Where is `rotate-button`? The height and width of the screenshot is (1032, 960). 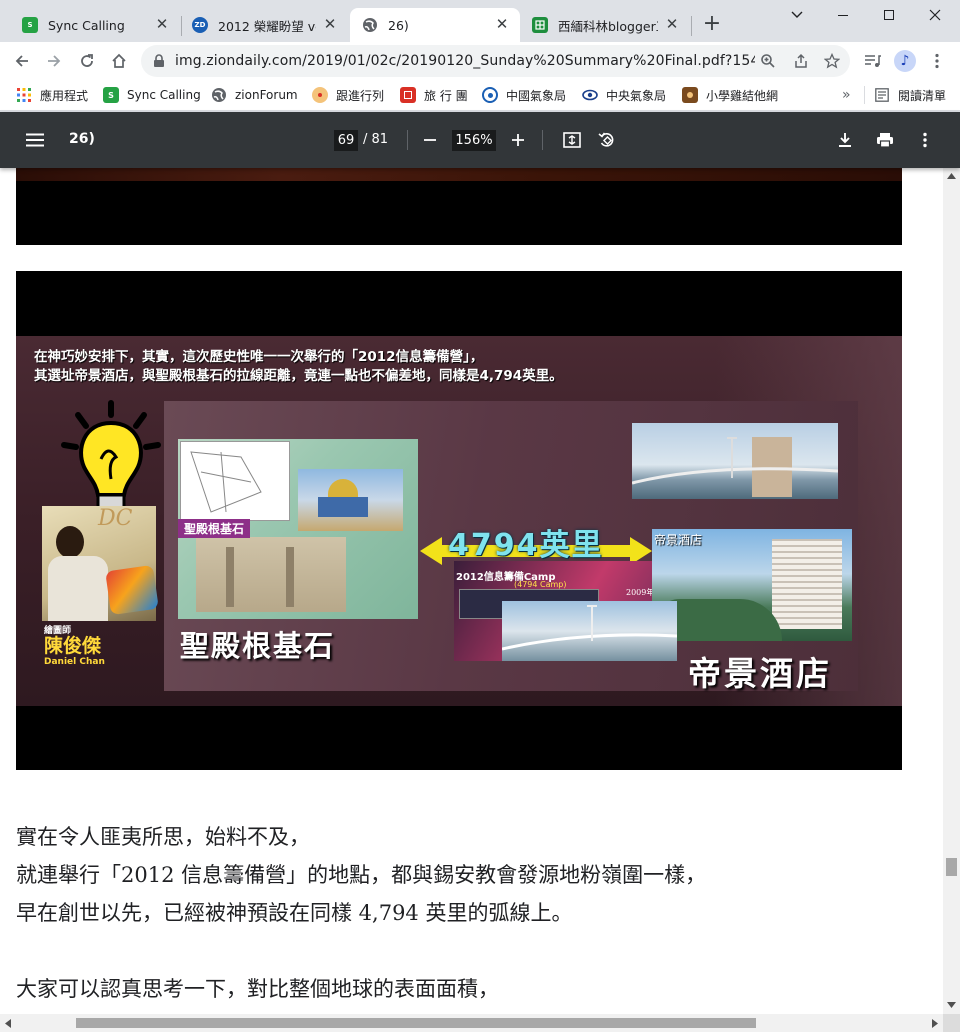 rotate-button is located at coordinates (607, 140).